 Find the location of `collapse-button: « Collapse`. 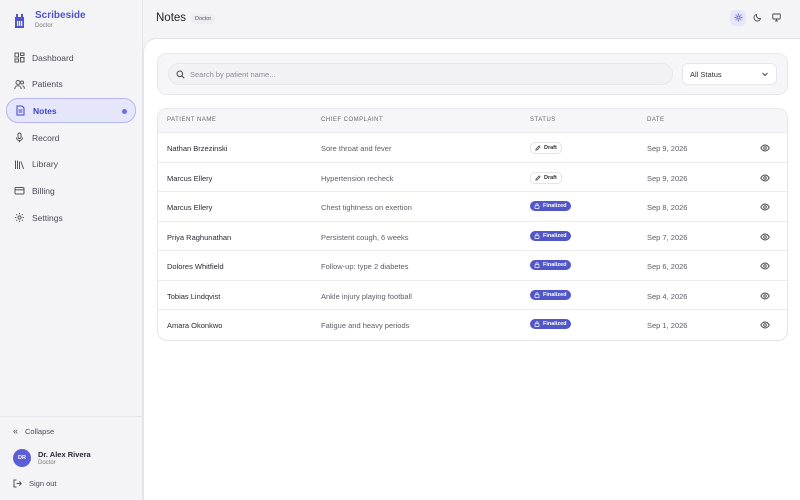

collapse-button: « Collapse is located at coordinates (33, 431).